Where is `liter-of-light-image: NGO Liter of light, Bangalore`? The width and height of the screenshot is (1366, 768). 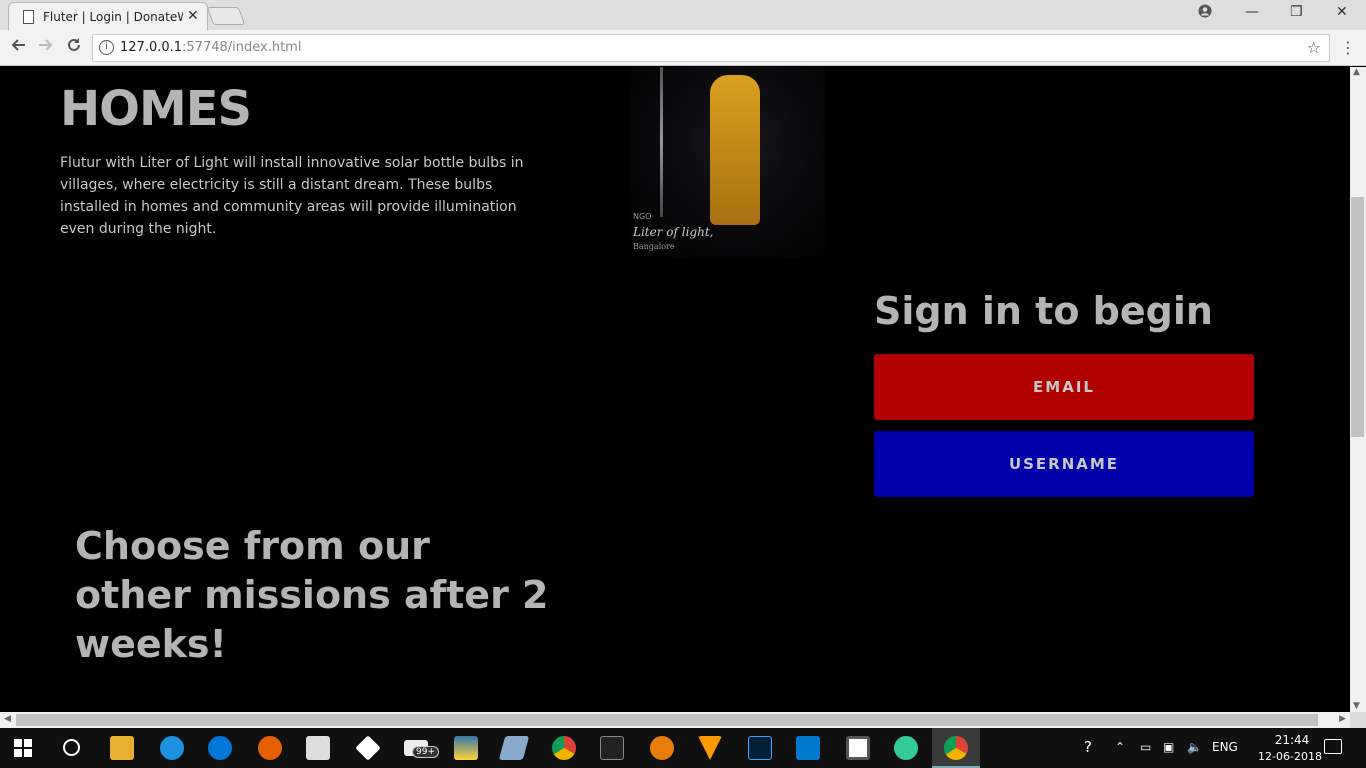
liter-of-light-image: NGO Liter of light, Bangalore is located at coordinates (727, 162).